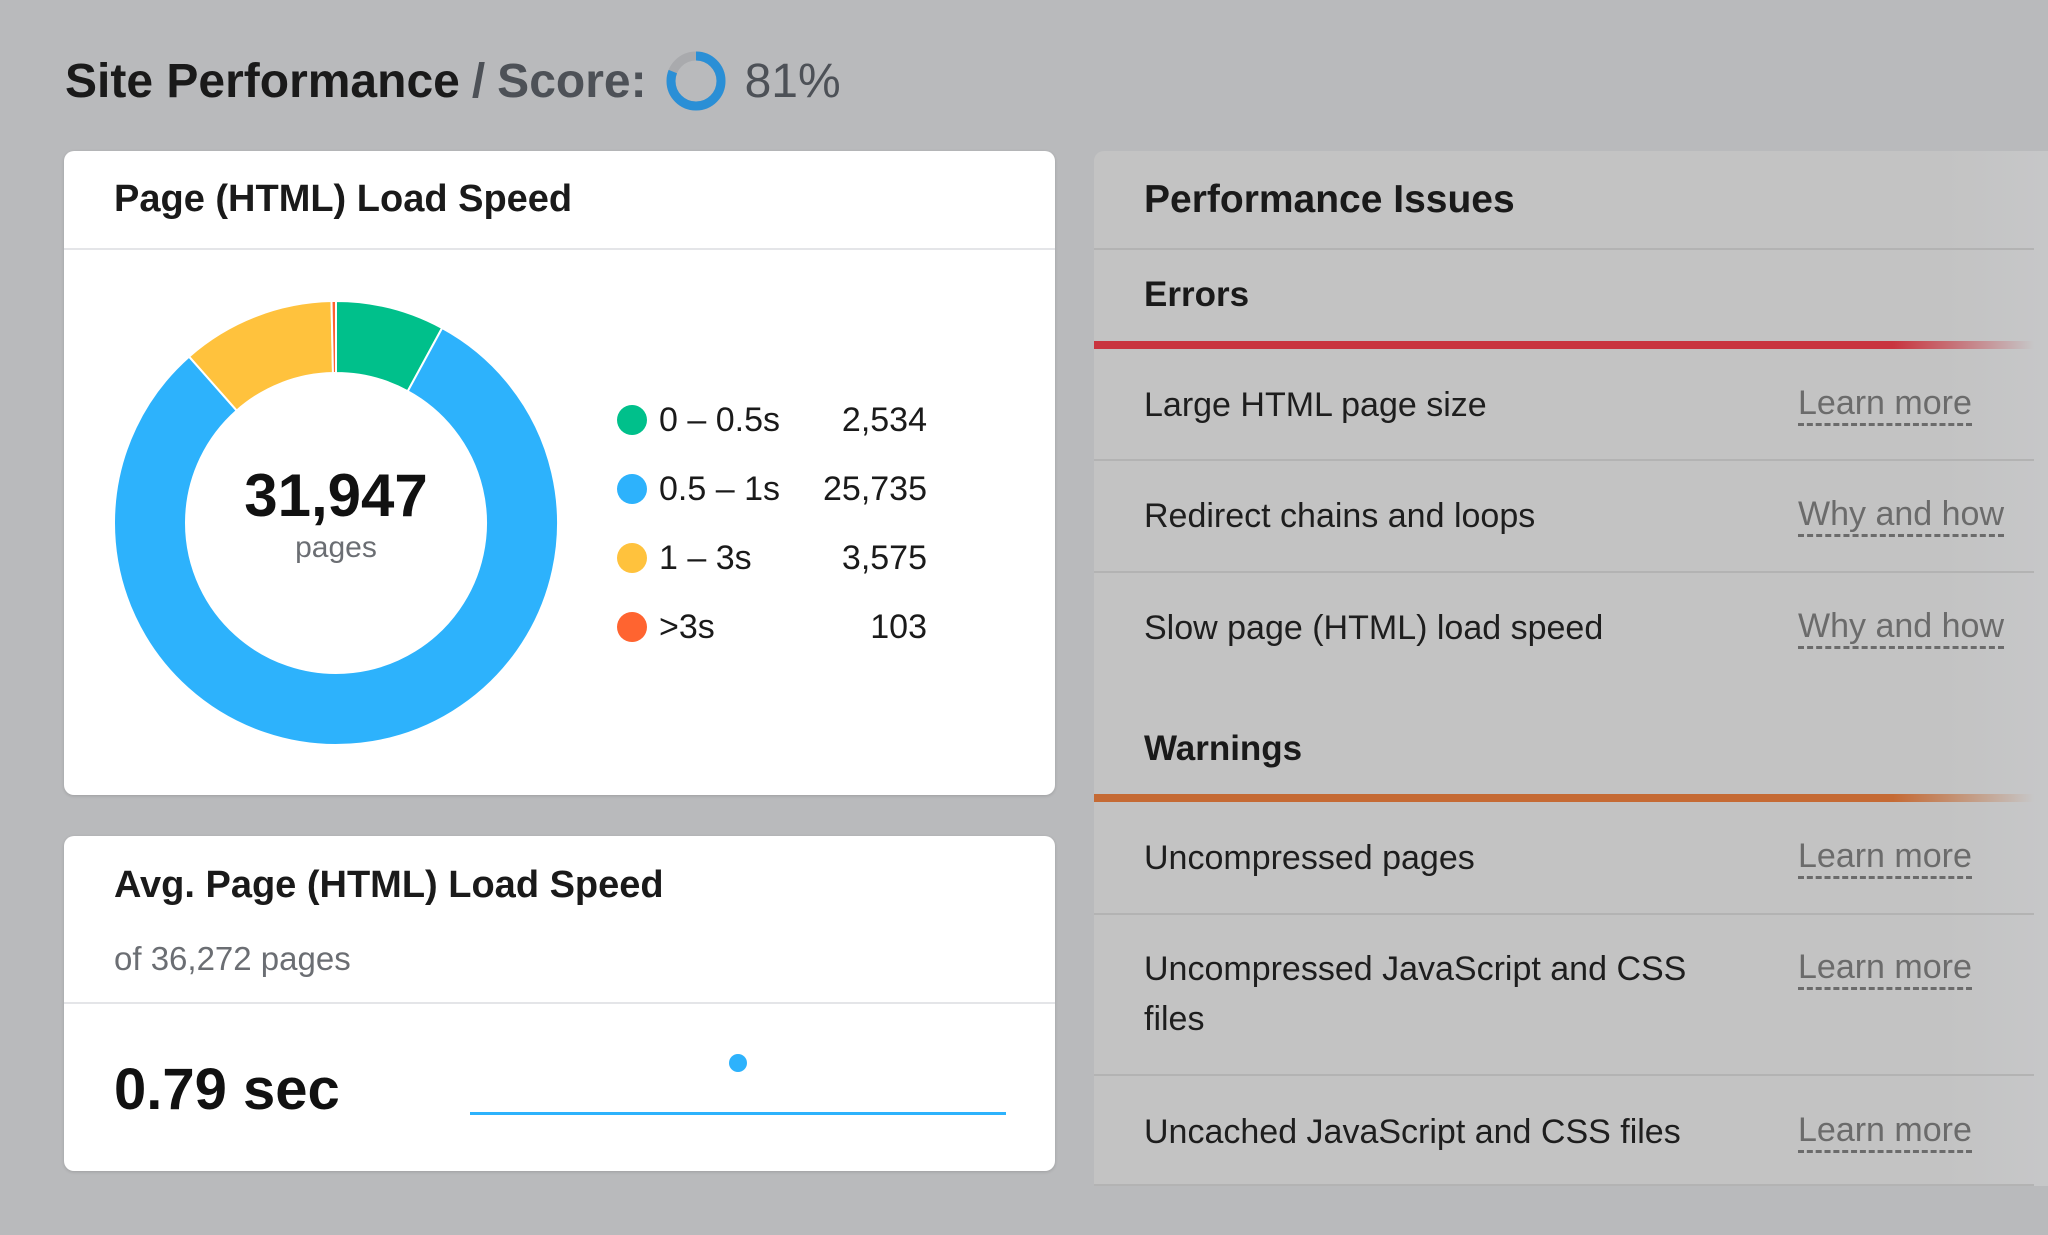  What do you see at coordinates (884, 558) in the screenshot?
I see `legend-value: 3,575` at bounding box center [884, 558].